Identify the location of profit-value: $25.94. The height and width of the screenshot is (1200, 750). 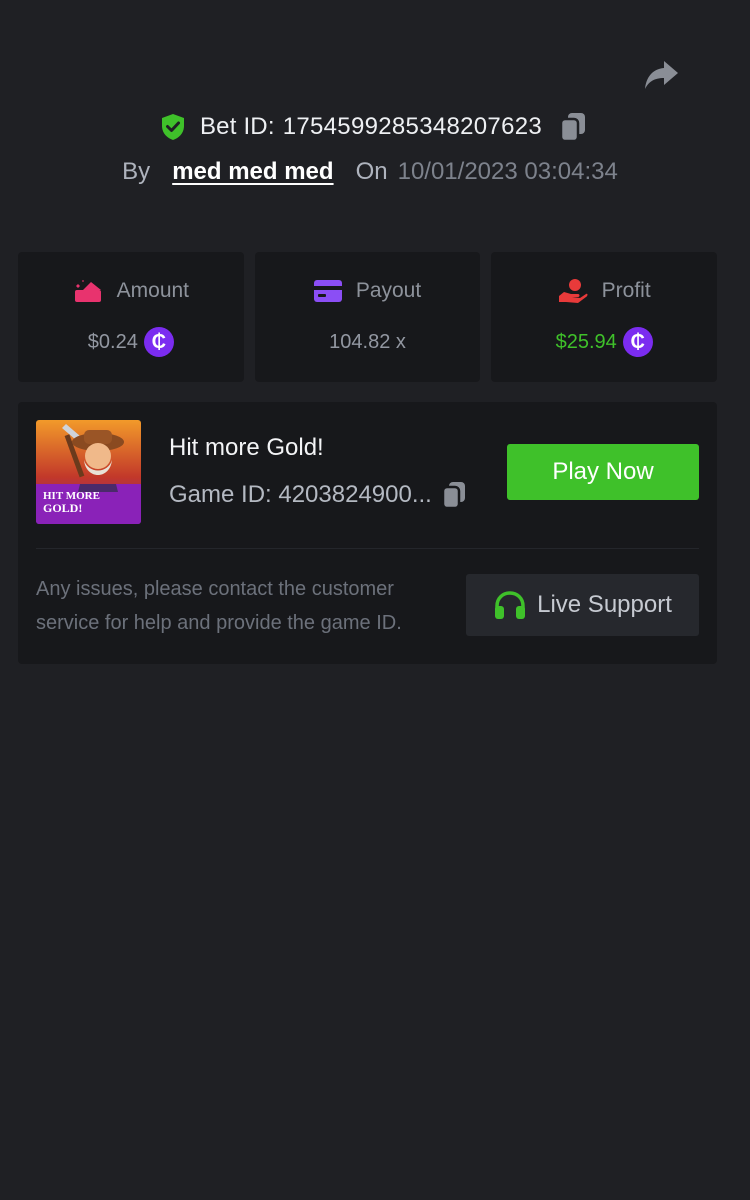
(586, 341).